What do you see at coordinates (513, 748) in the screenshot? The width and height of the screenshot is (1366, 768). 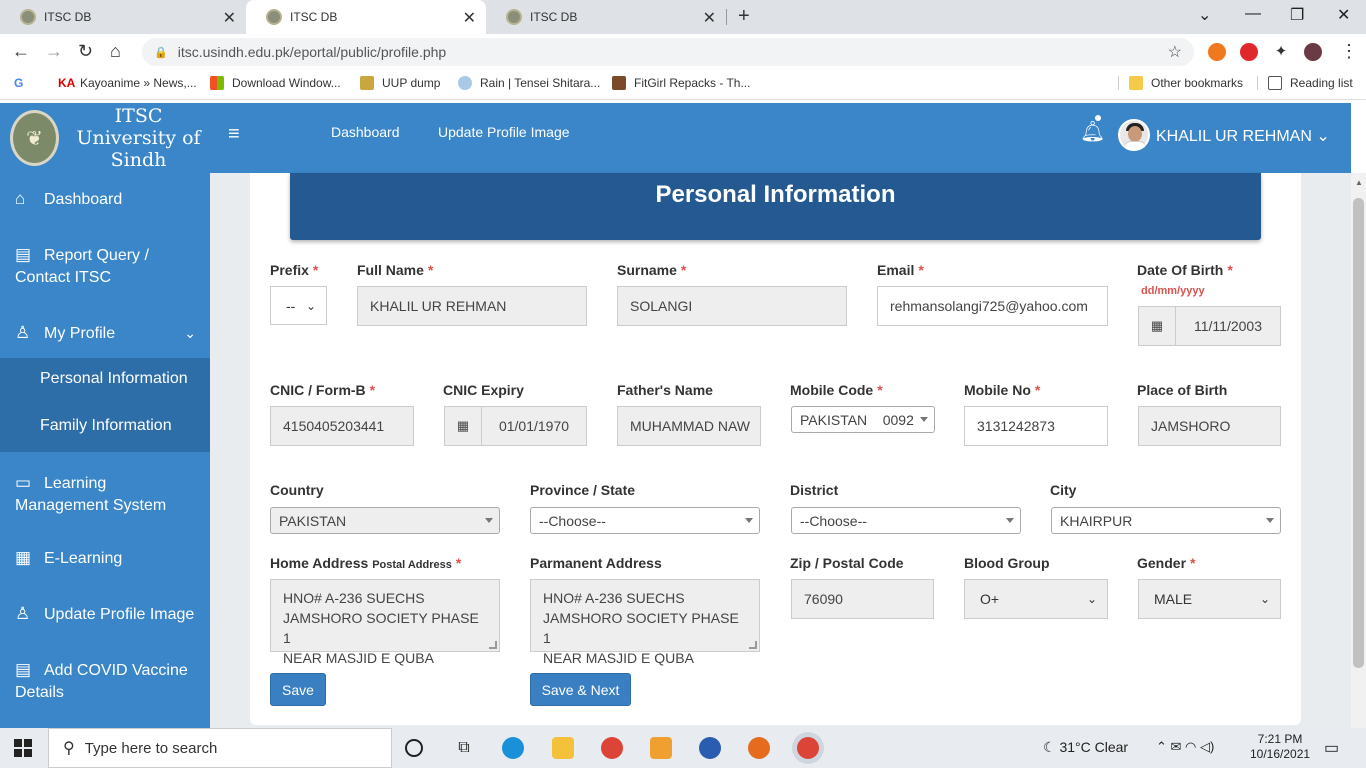 I see `edge-icon` at bounding box center [513, 748].